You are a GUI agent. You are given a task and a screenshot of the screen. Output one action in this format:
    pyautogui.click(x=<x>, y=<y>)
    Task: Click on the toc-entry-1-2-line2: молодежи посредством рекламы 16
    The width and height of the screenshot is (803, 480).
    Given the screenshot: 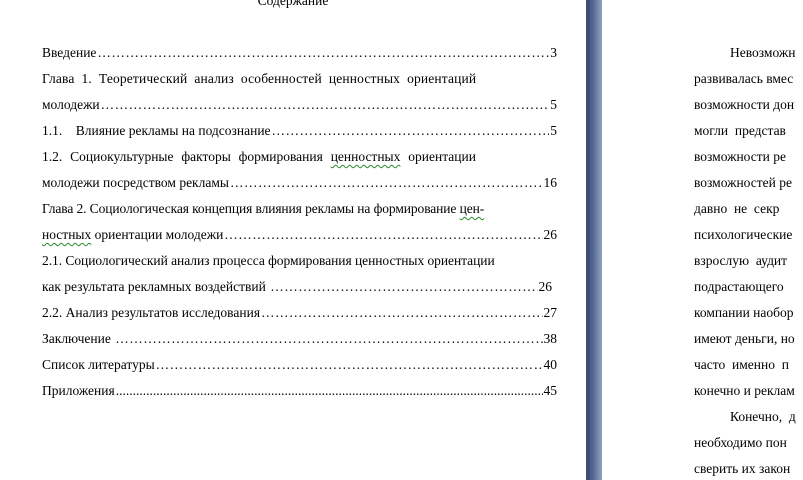 What is the action you would take?
    pyautogui.click(x=299, y=183)
    